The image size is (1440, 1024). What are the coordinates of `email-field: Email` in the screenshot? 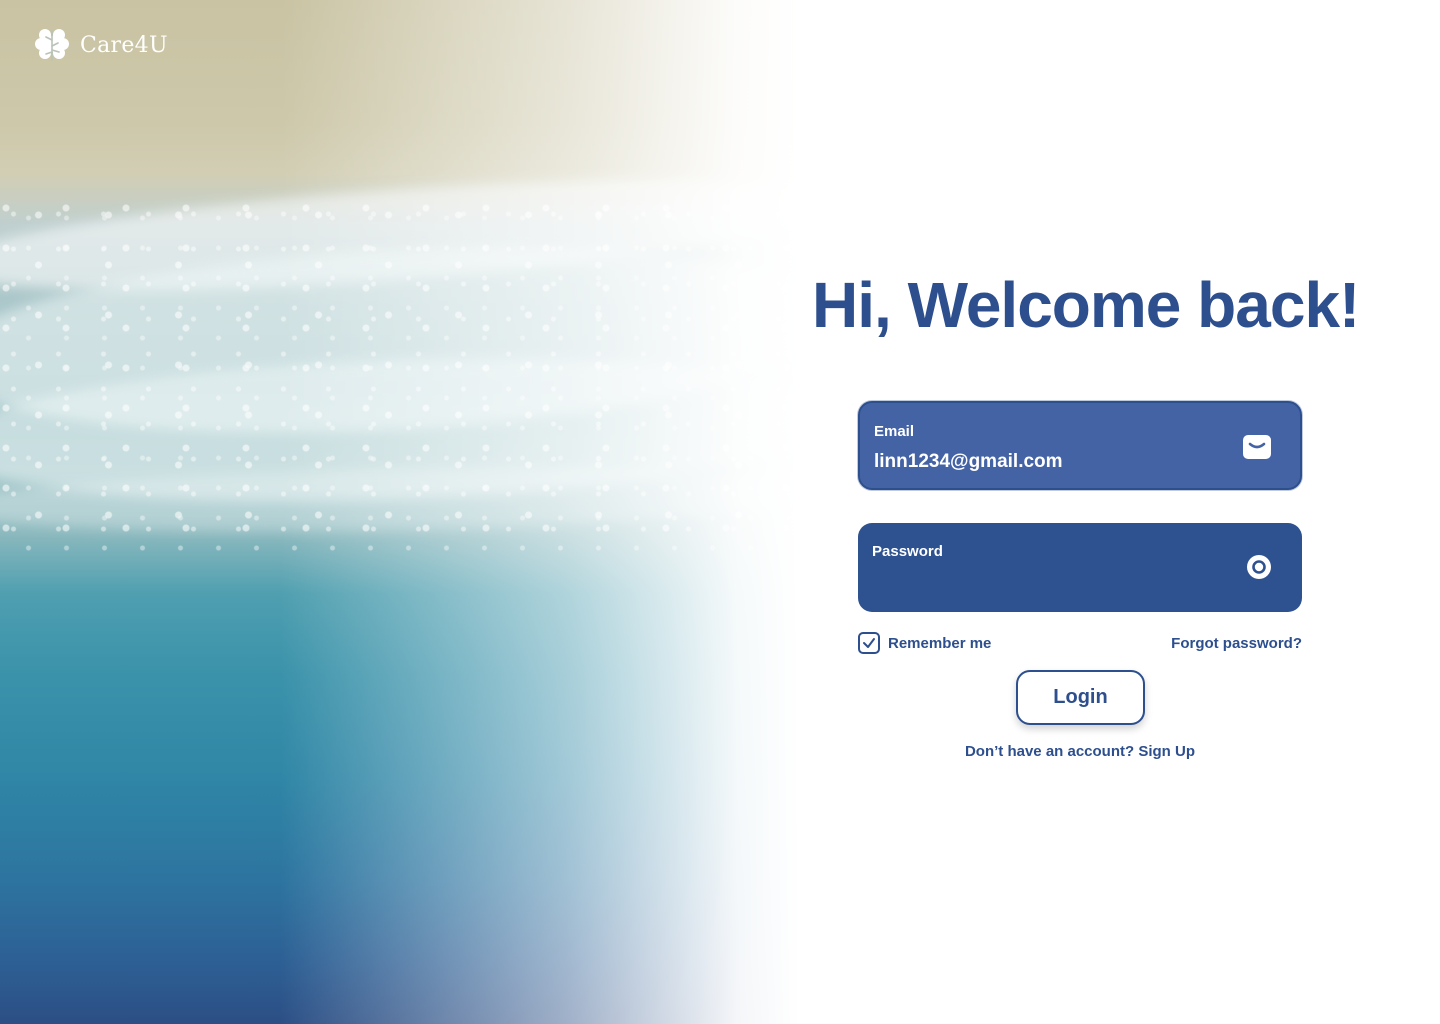 It's located at (1080, 445).